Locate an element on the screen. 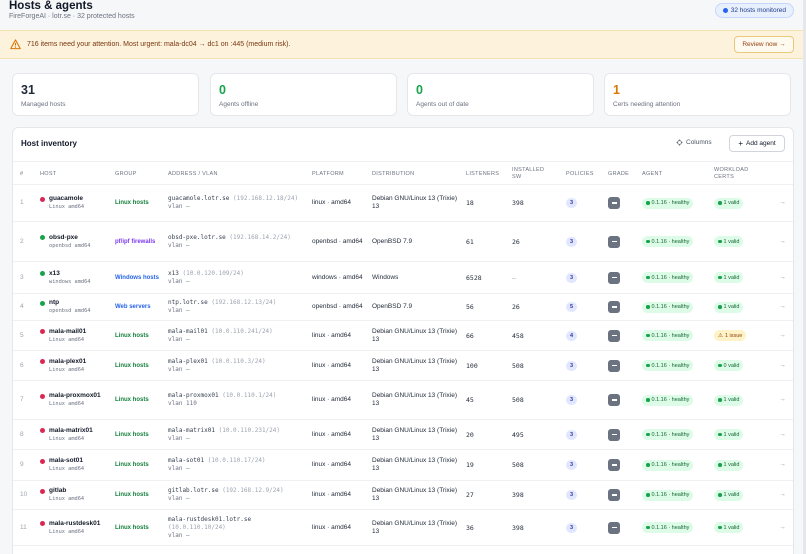 This screenshot has height=554, width=806. header-listeners: Listeners is located at coordinates (482, 174).